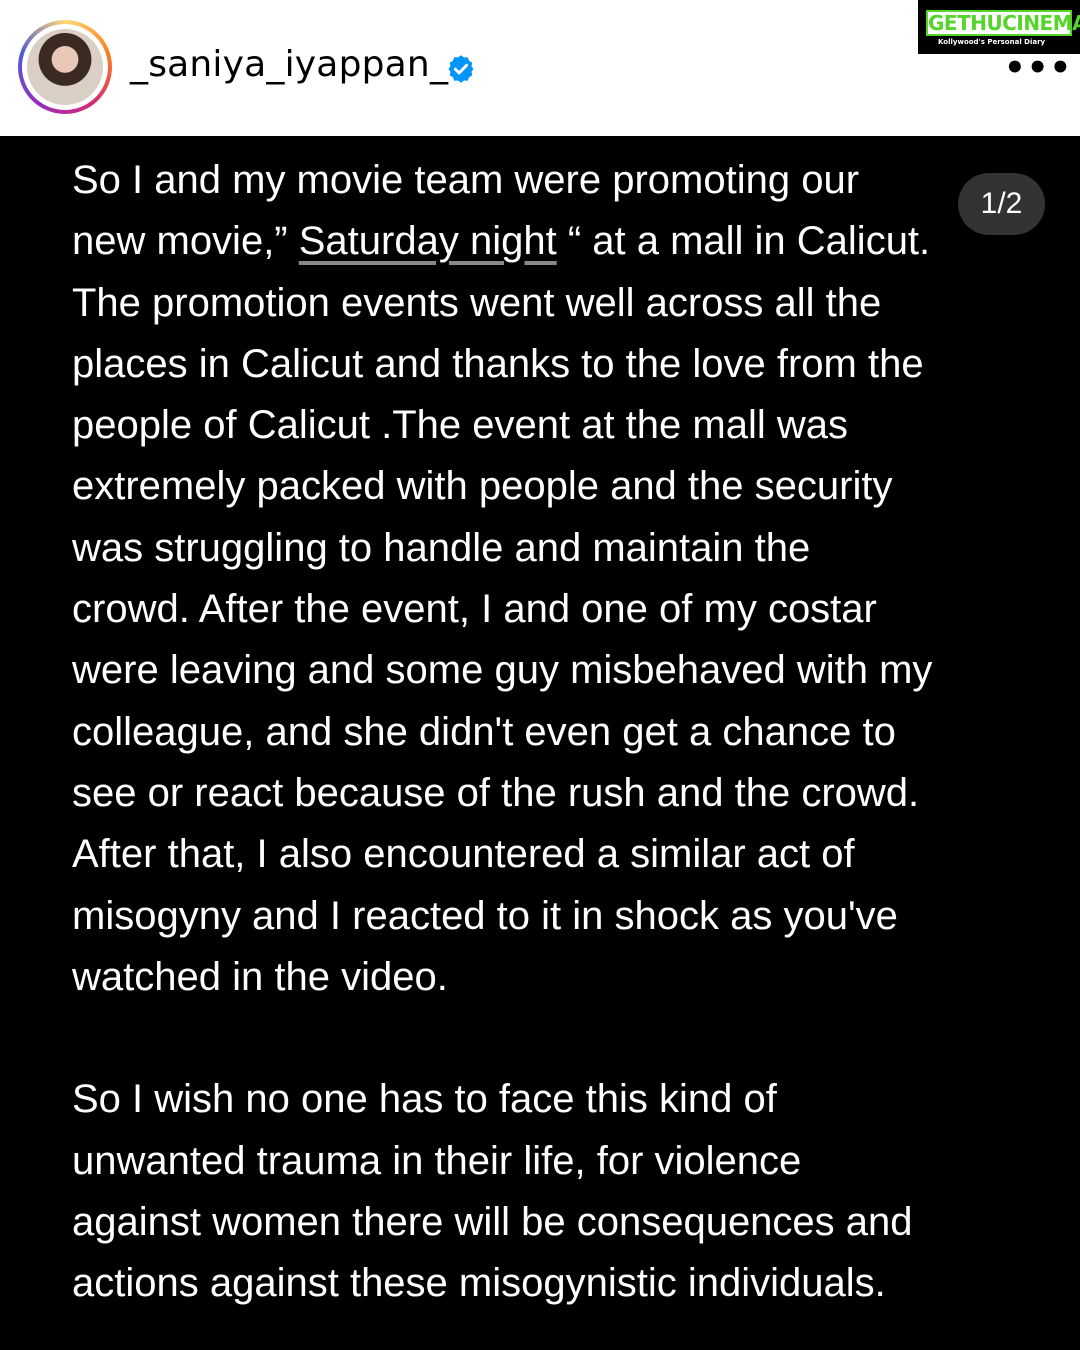 The width and height of the screenshot is (1080, 1350). What do you see at coordinates (1003, 23) in the screenshot?
I see `watermark-title: GETHUCINEMA` at bounding box center [1003, 23].